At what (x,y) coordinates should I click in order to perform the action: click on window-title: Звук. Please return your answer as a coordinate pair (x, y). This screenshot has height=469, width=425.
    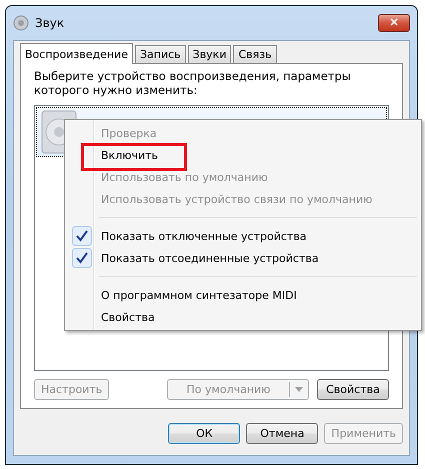
    Looking at the image, I should click on (49, 23).